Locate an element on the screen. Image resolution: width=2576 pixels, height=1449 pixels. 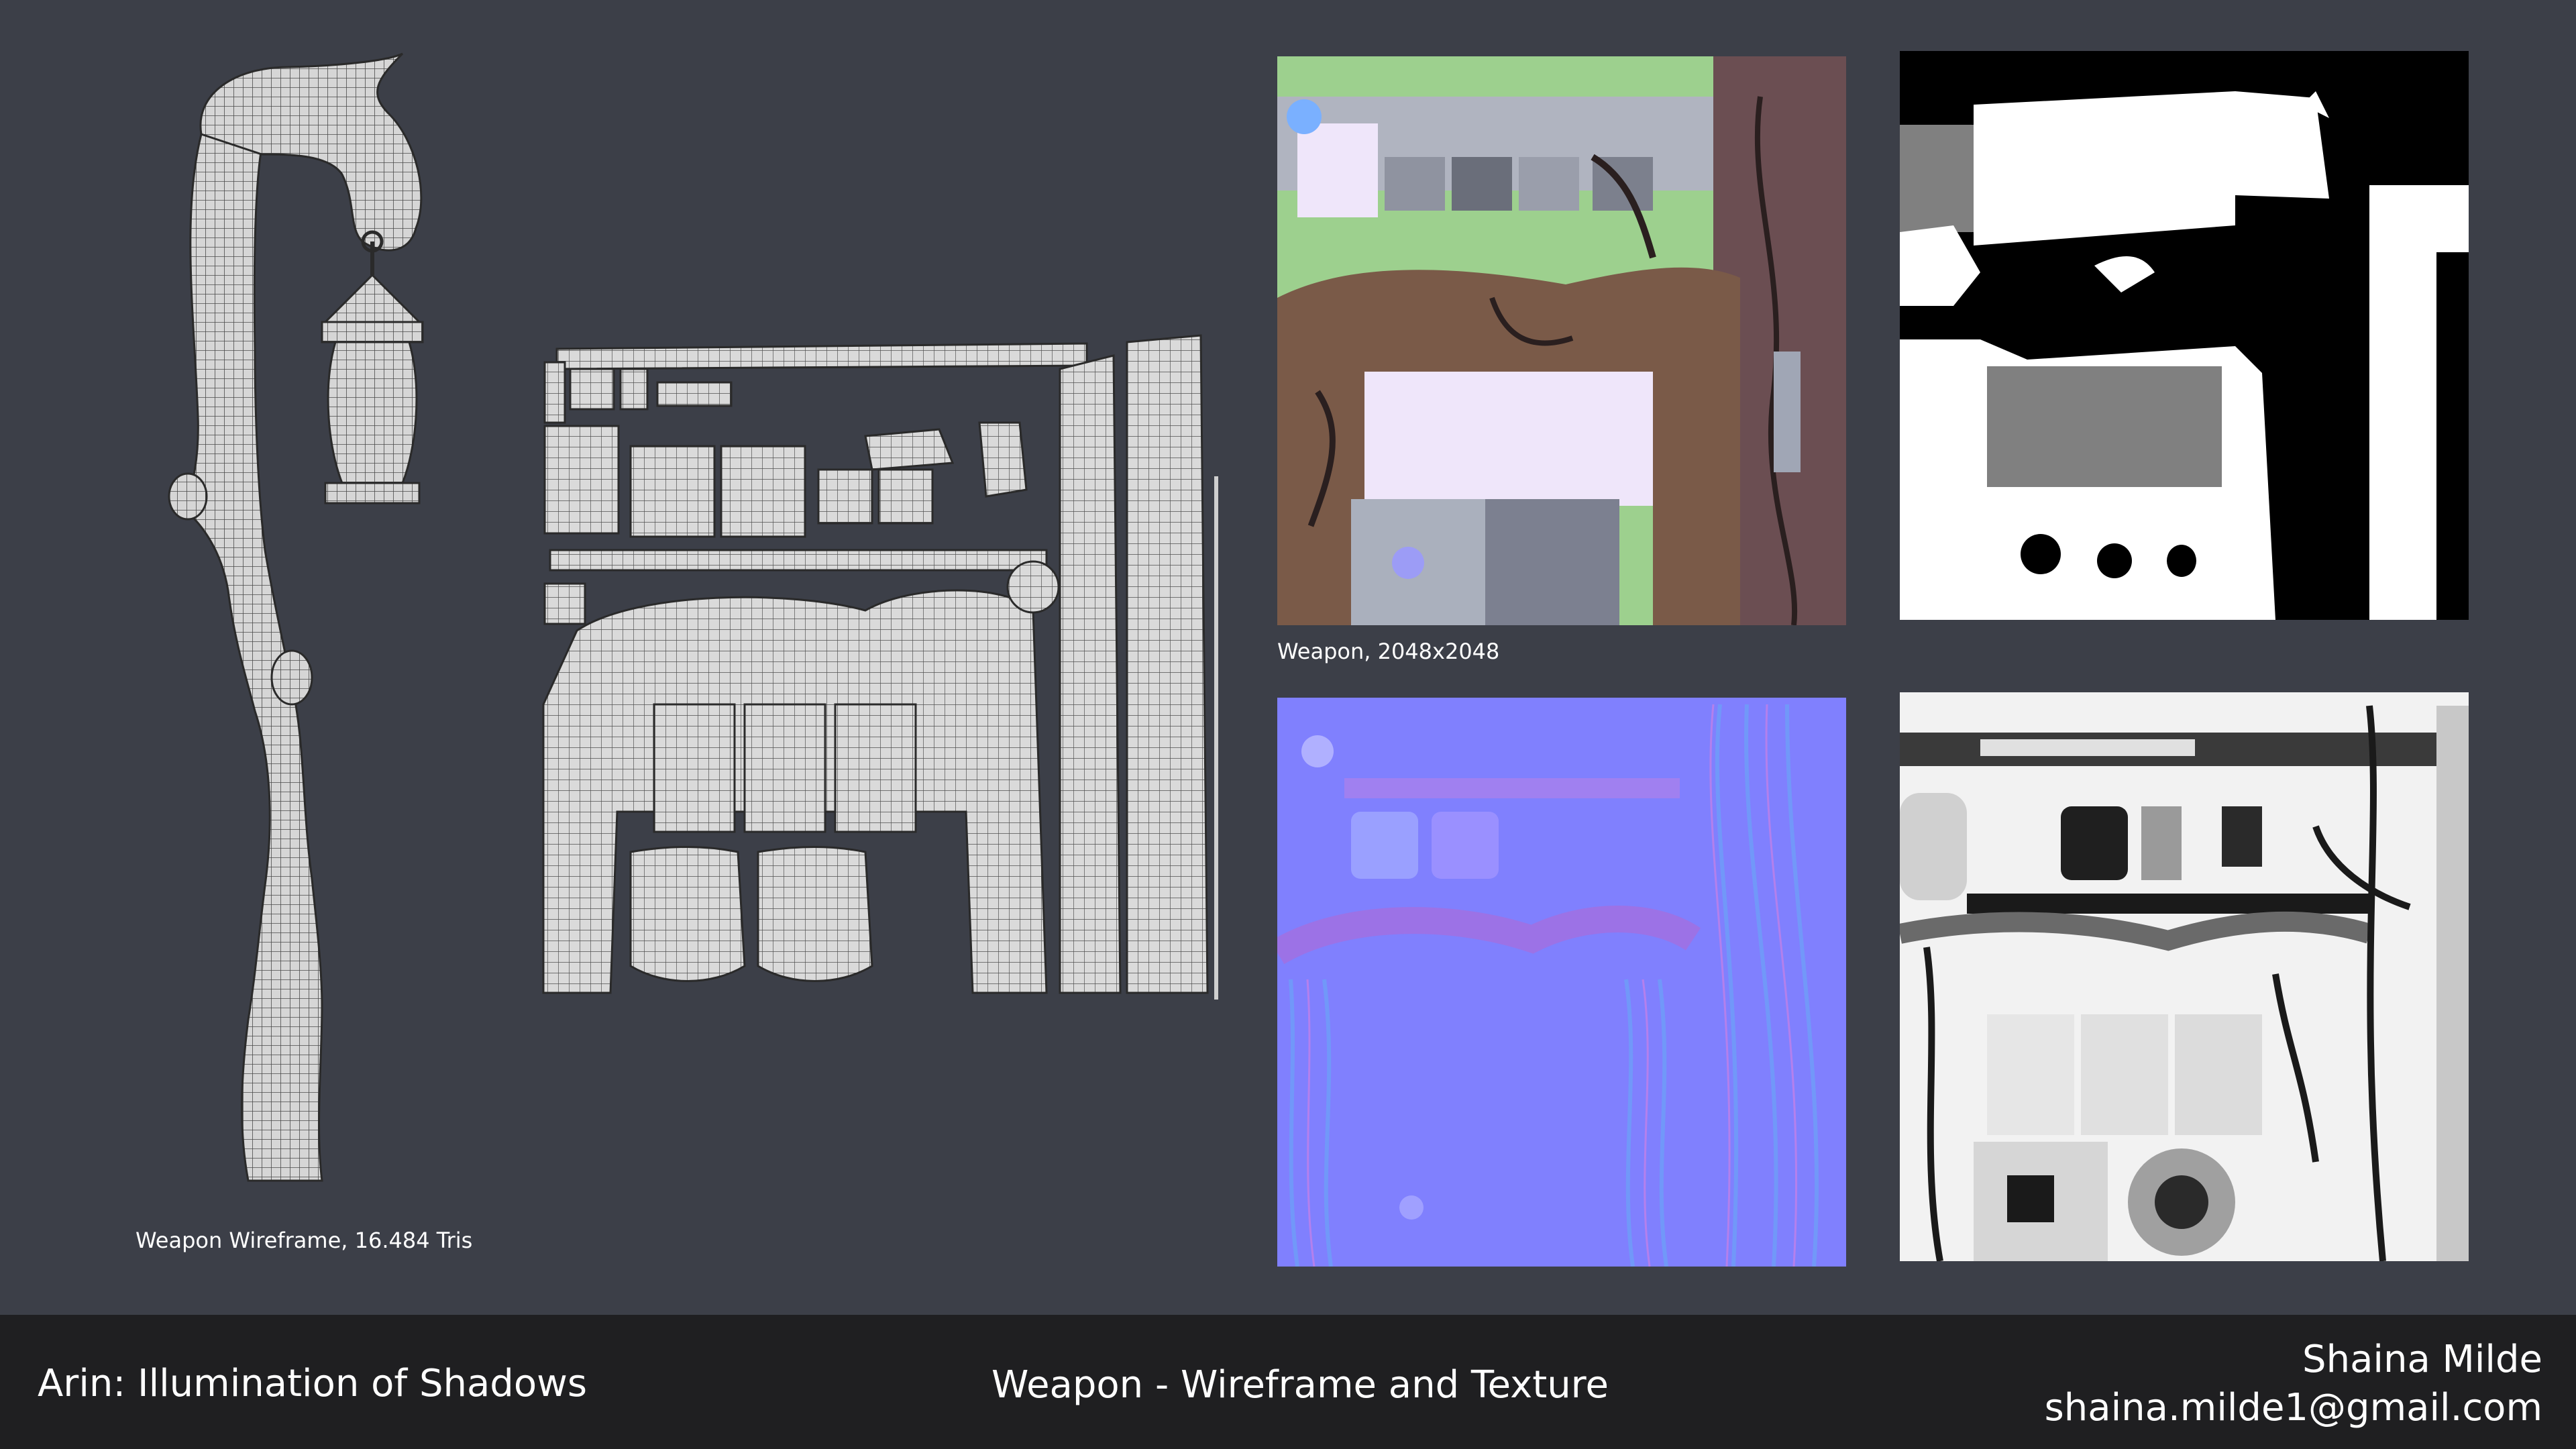
uv-tile-c is located at coordinates (634, 389).